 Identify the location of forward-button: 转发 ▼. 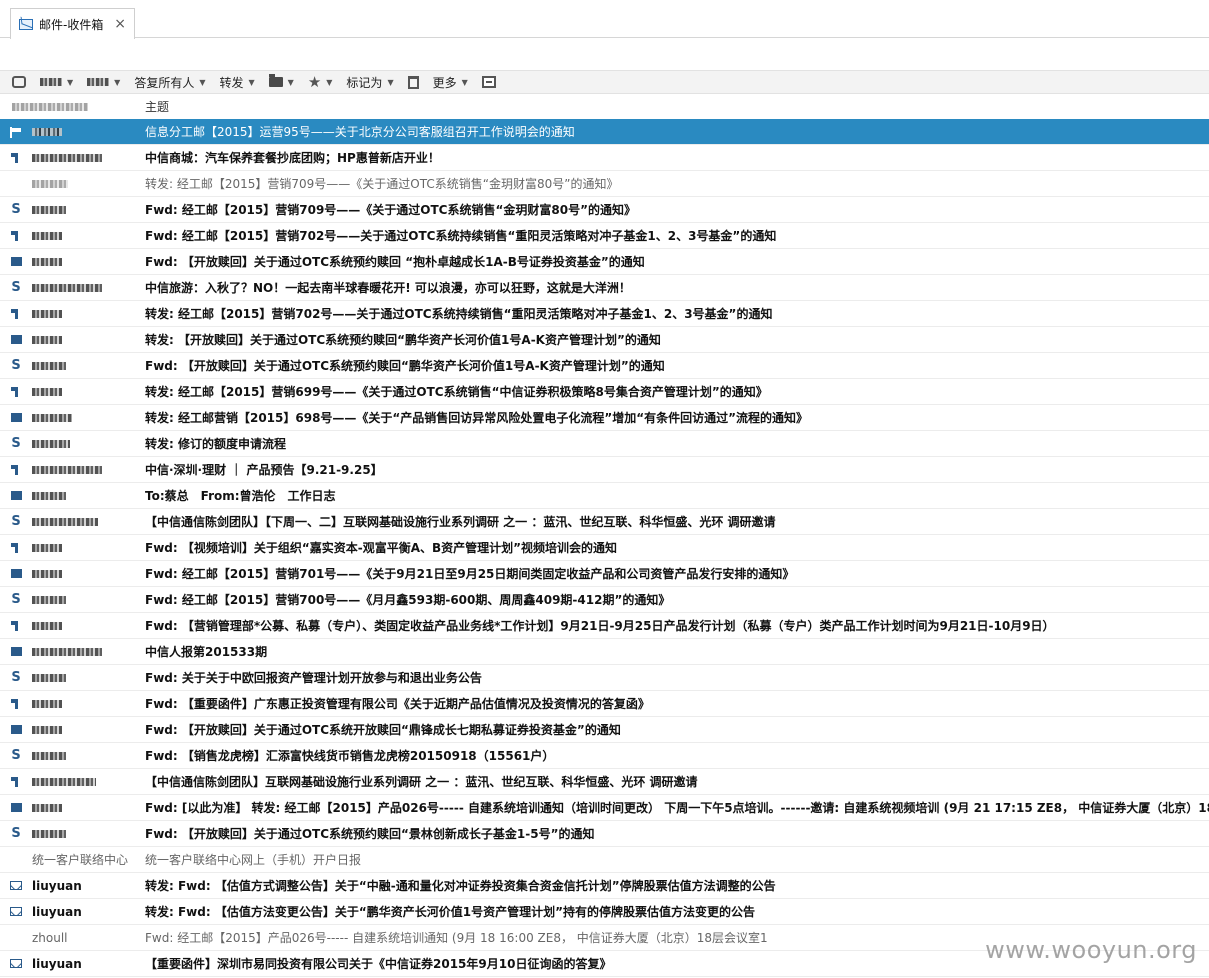
(236, 82).